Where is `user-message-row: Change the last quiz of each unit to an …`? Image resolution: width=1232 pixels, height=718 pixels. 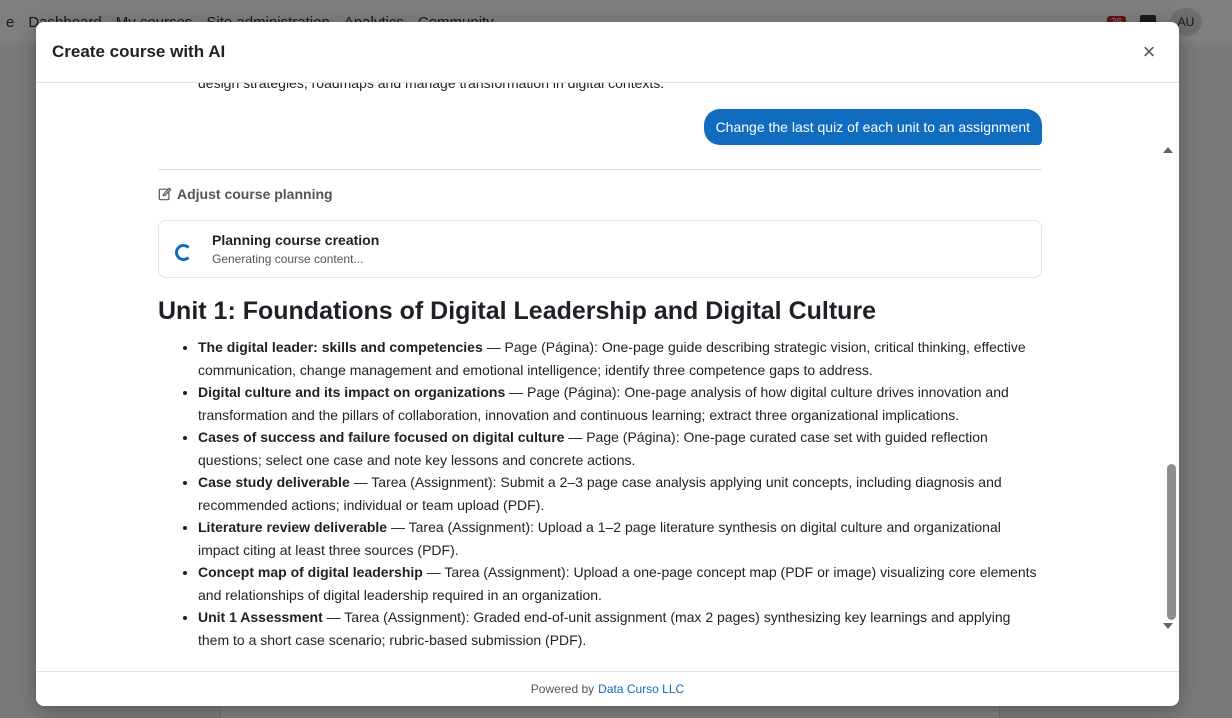 user-message-row: Change the last quiz of each unit to an … is located at coordinates (600, 127).